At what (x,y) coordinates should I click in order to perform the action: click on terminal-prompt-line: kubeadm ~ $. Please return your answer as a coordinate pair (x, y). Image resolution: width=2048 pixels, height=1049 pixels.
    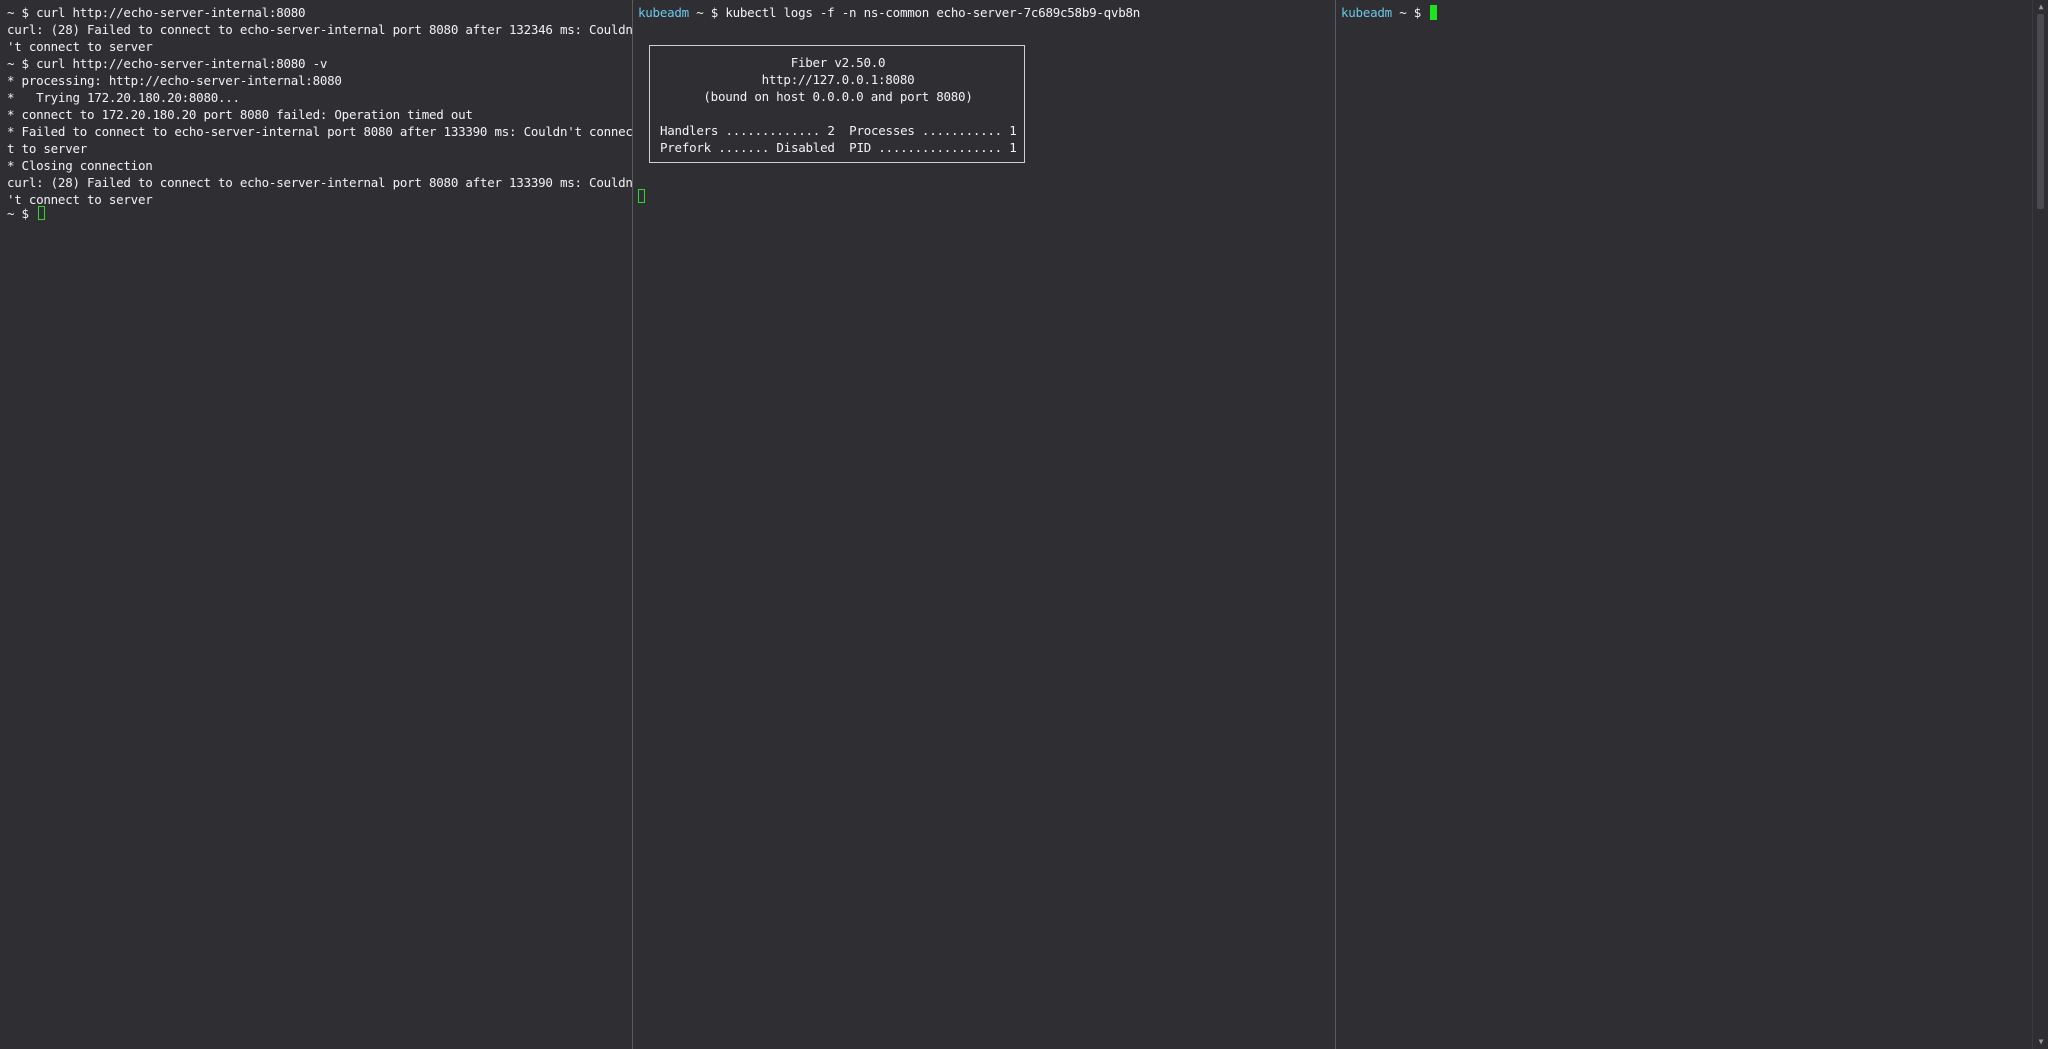
    Looking at the image, I should click on (1389, 12).